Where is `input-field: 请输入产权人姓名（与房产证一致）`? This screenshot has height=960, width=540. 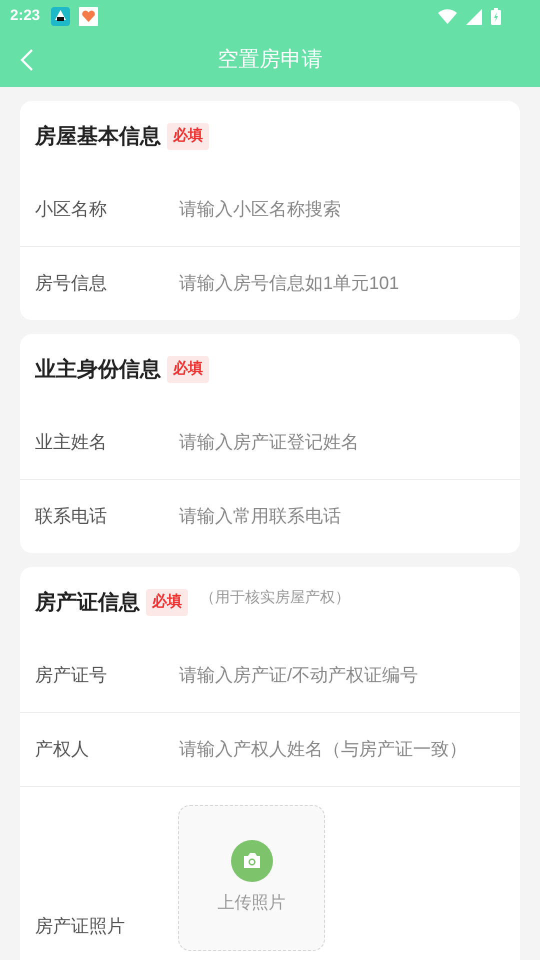
input-field: 请输入产权人姓名（与房产证一致） is located at coordinates (342, 749).